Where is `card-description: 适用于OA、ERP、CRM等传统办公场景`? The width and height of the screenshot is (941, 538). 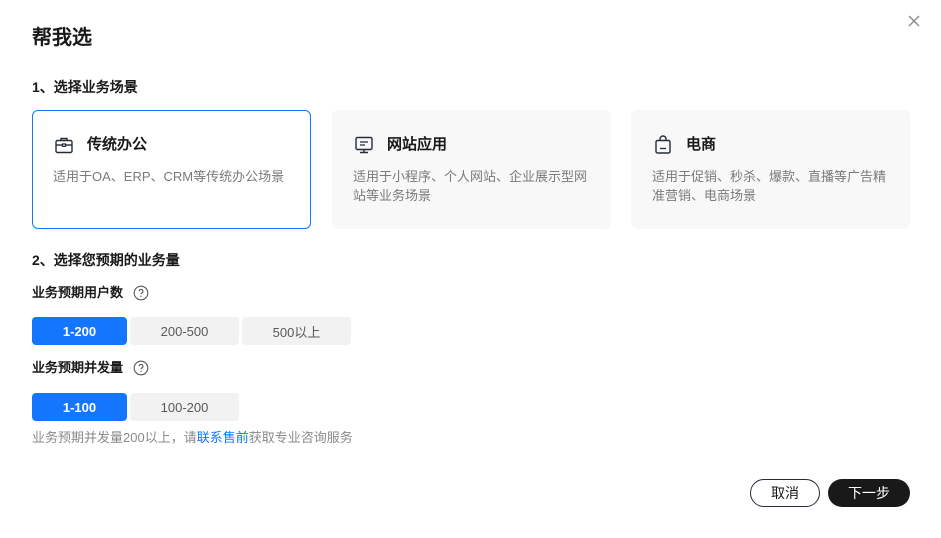
card-description: 适用于OA、ERP、CRM等传统办公场景 is located at coordinates (169, 176).